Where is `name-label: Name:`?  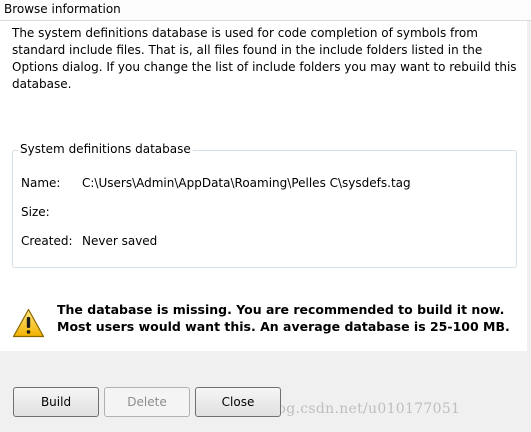 name-label: Name: is located at coordinates (41, 183).